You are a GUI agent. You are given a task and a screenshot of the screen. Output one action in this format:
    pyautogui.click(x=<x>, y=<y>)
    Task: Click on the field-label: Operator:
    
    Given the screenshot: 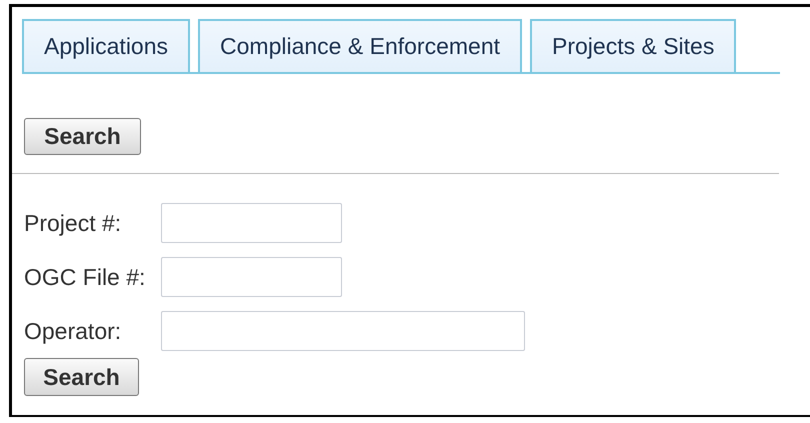 What is the action you would take?
    pyautogui.click(x=72, y=331)
    